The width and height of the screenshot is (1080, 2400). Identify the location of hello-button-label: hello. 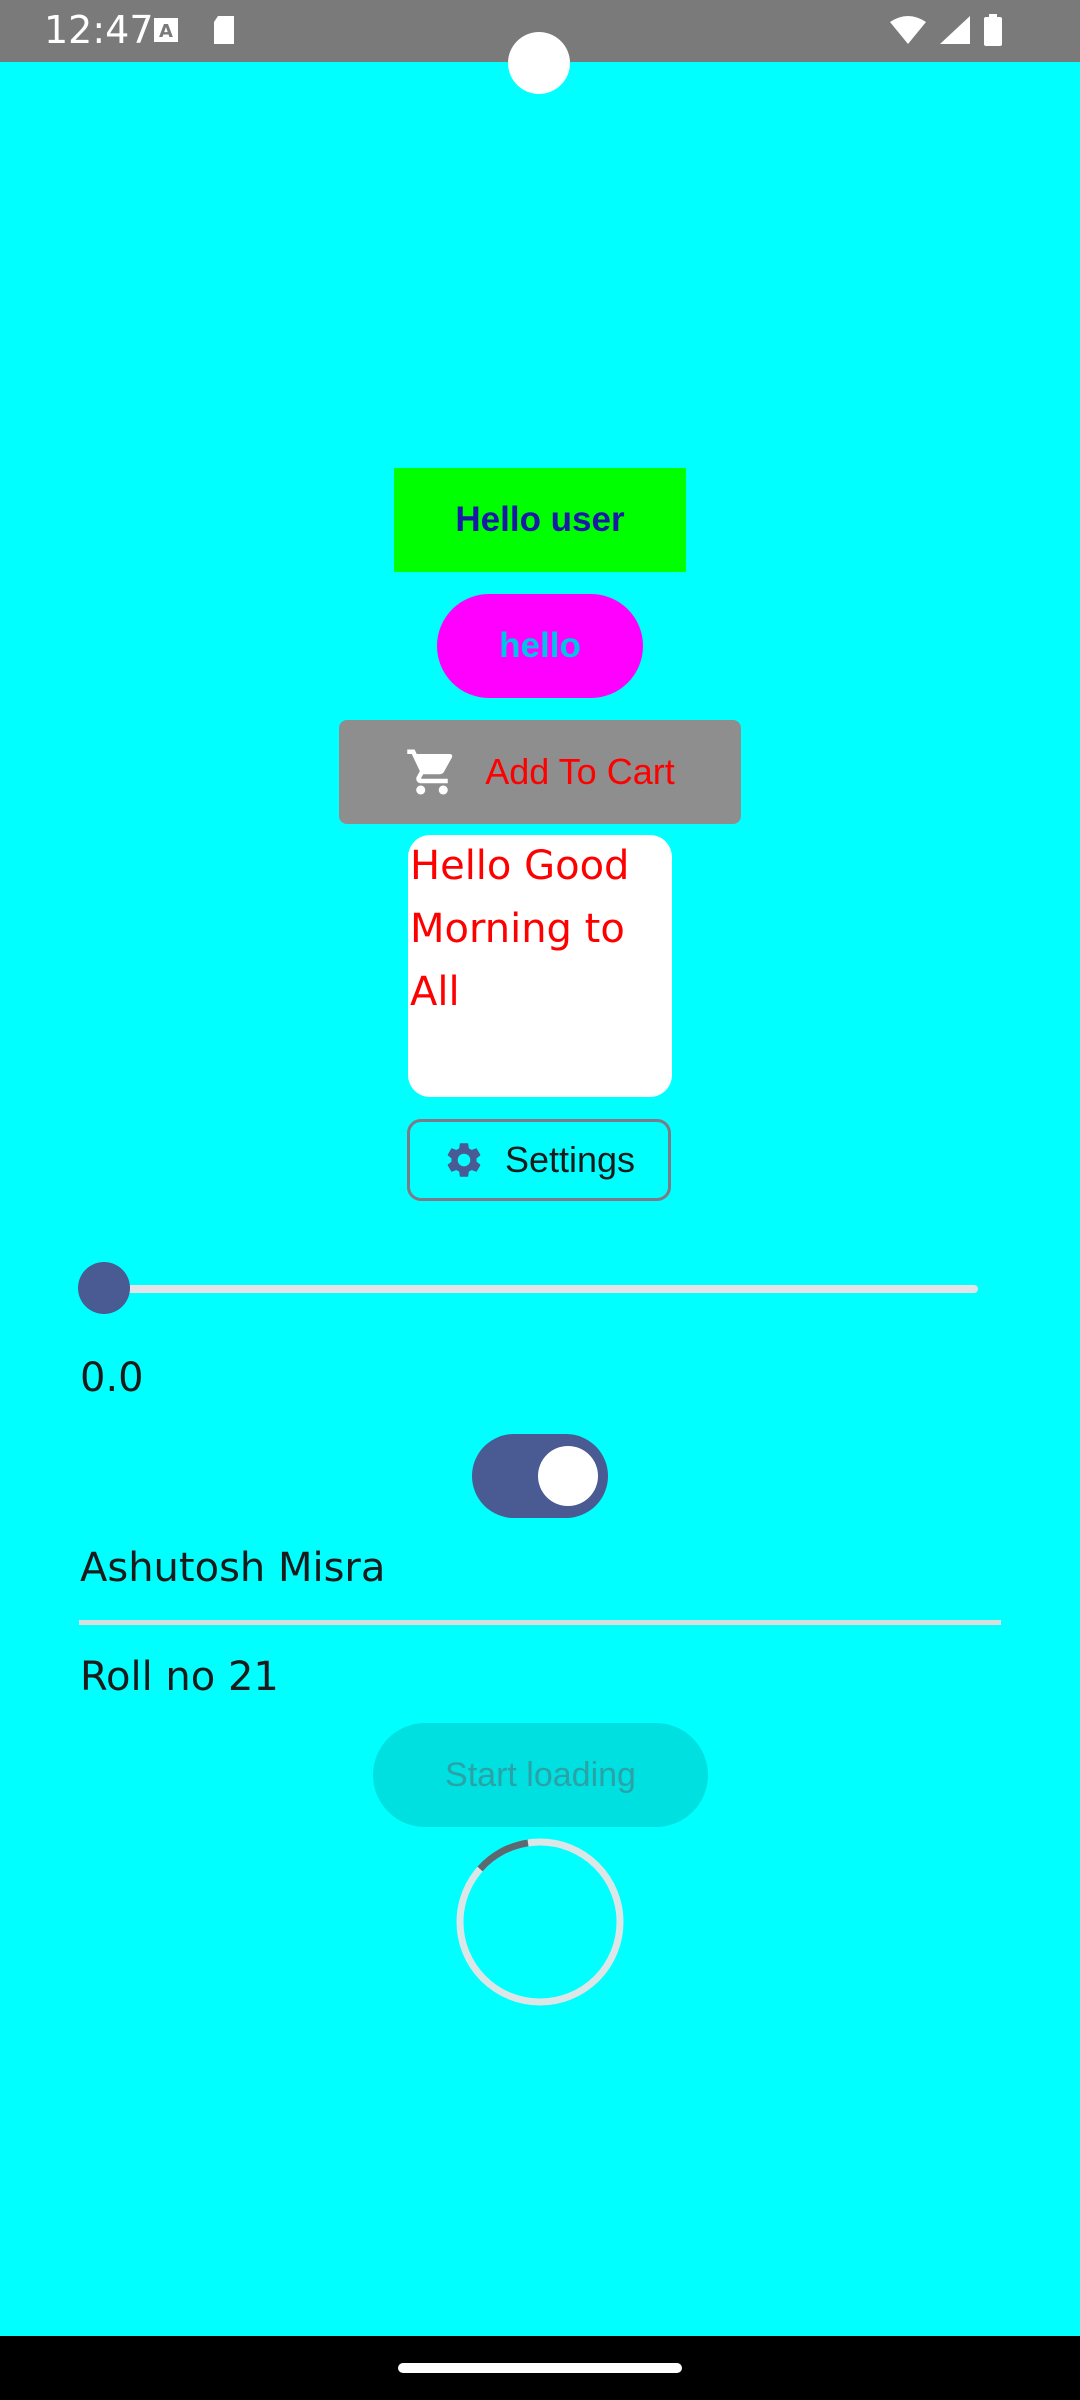
(540, 645).